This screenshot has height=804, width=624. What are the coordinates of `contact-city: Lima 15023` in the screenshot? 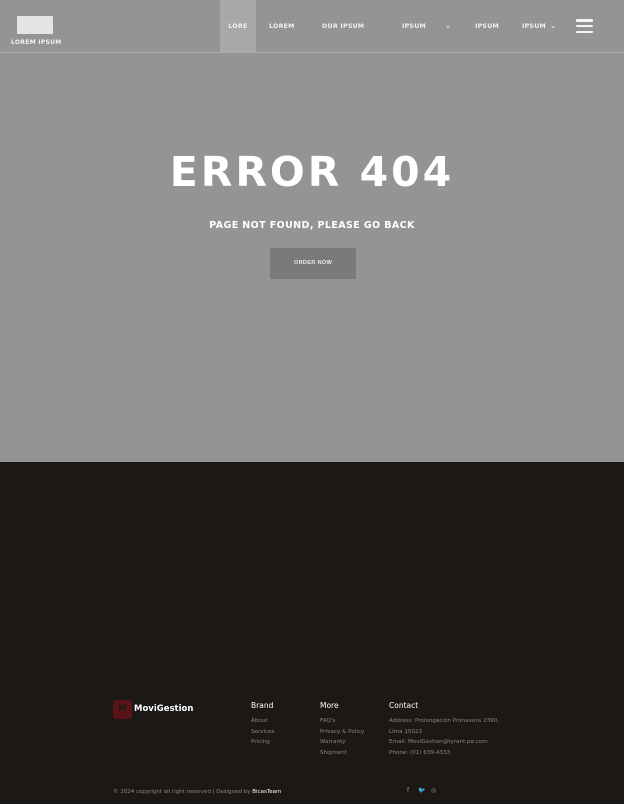 It's located at (406, 731).